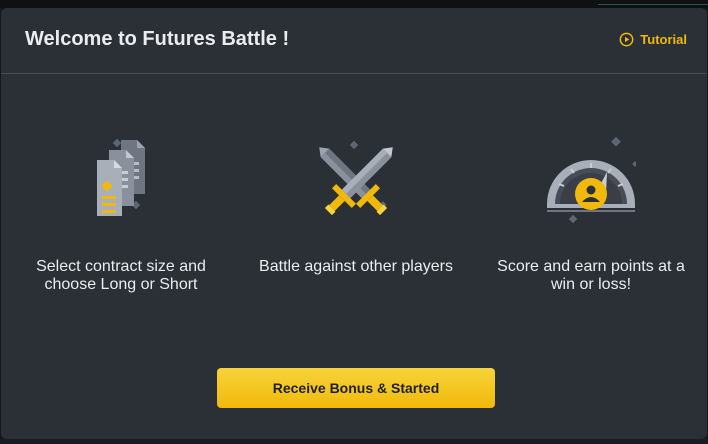 The height and width of the screenshot is (444, 708). What do you see at coordinates (591, 180) in the screenshot?
I see `score-gauge-icon` at bounding box center [591, 180].